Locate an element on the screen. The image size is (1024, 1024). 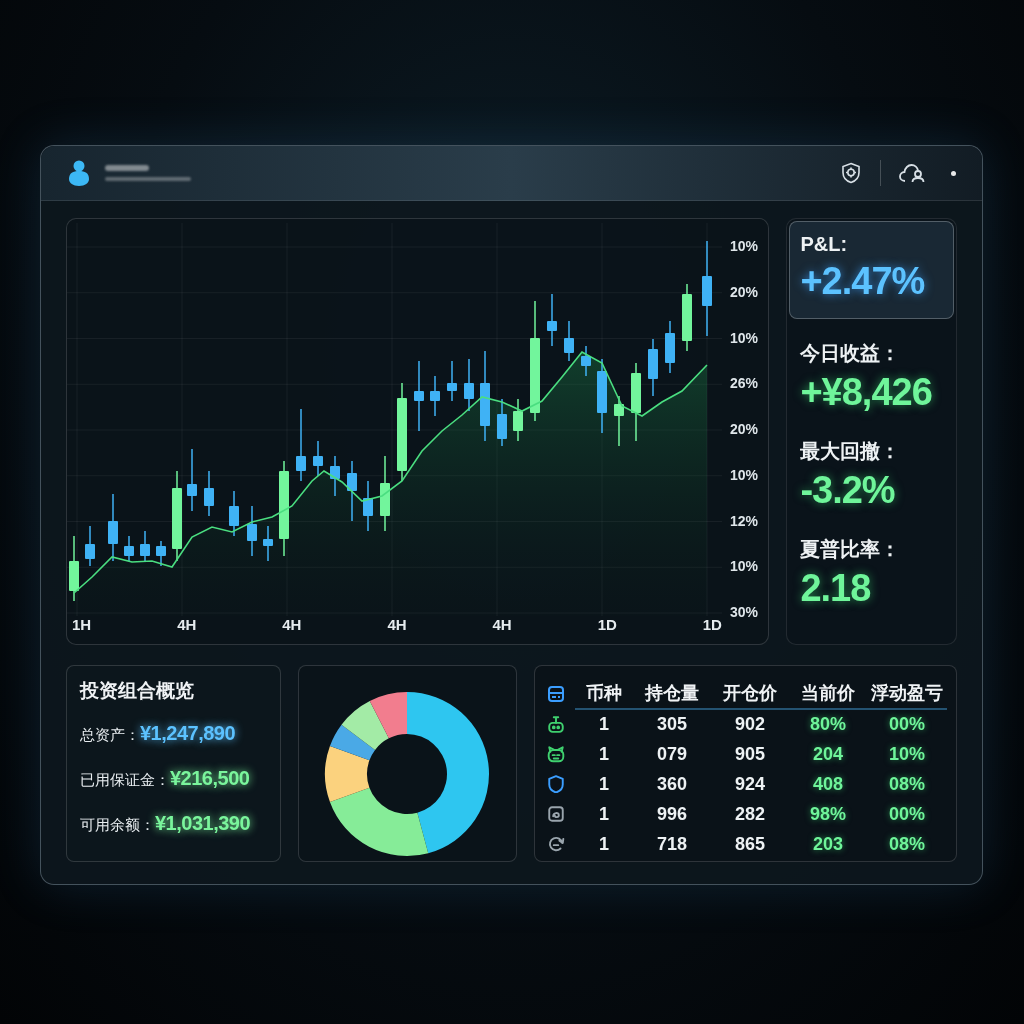
table-cell-text: 924 is located at coordinates (749, 784).